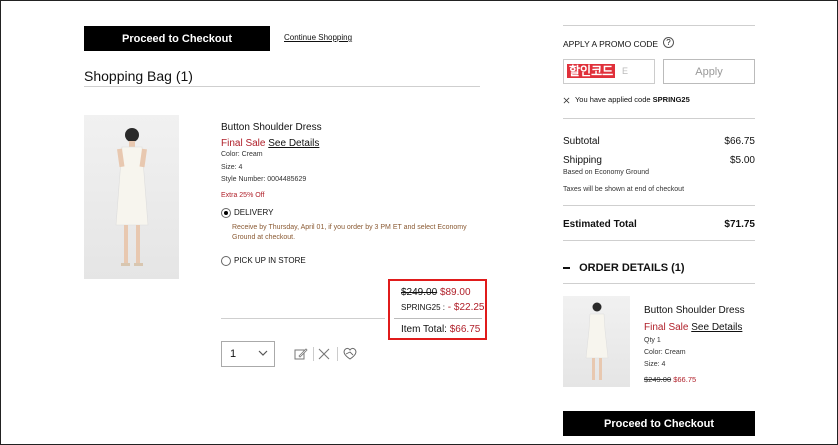 This screenshot has width=838, height=445. What do you see at coordinates (739, 141) in the screenshot?
I see `subtotal-value: $66.75` at bounding box center [739, 141].